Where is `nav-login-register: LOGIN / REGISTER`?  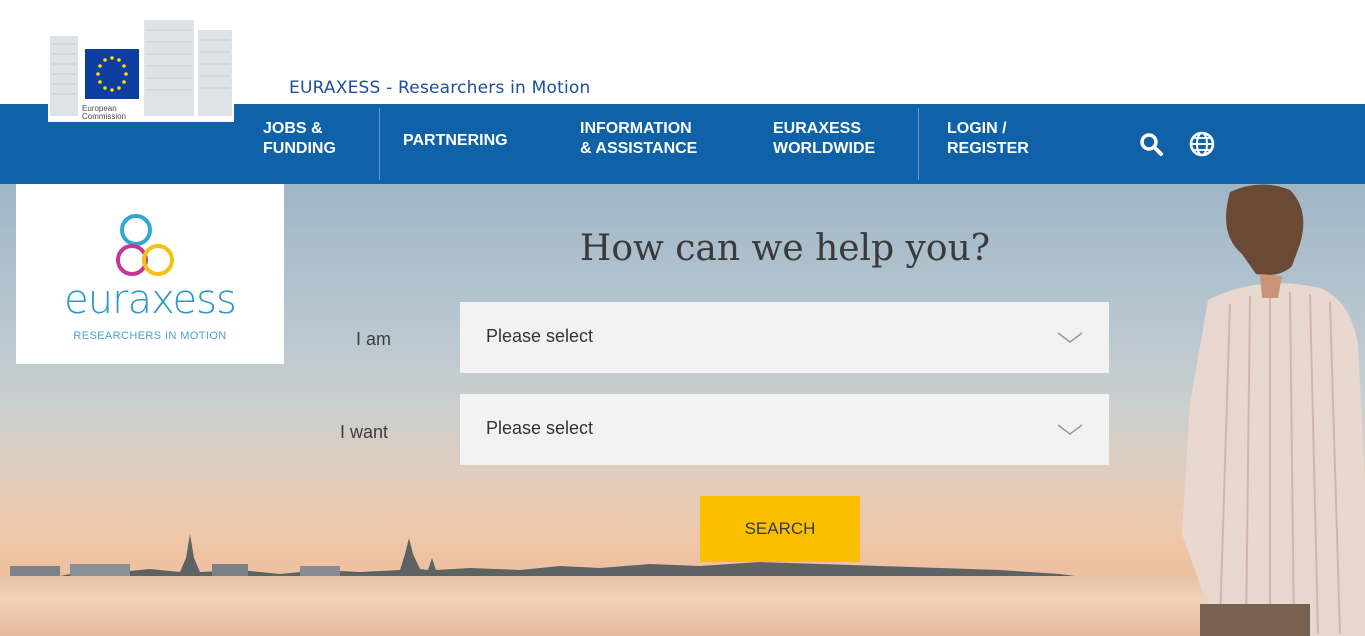
nav-login-register: LOGIN / REGISTER is located at coordinates (988, 139).